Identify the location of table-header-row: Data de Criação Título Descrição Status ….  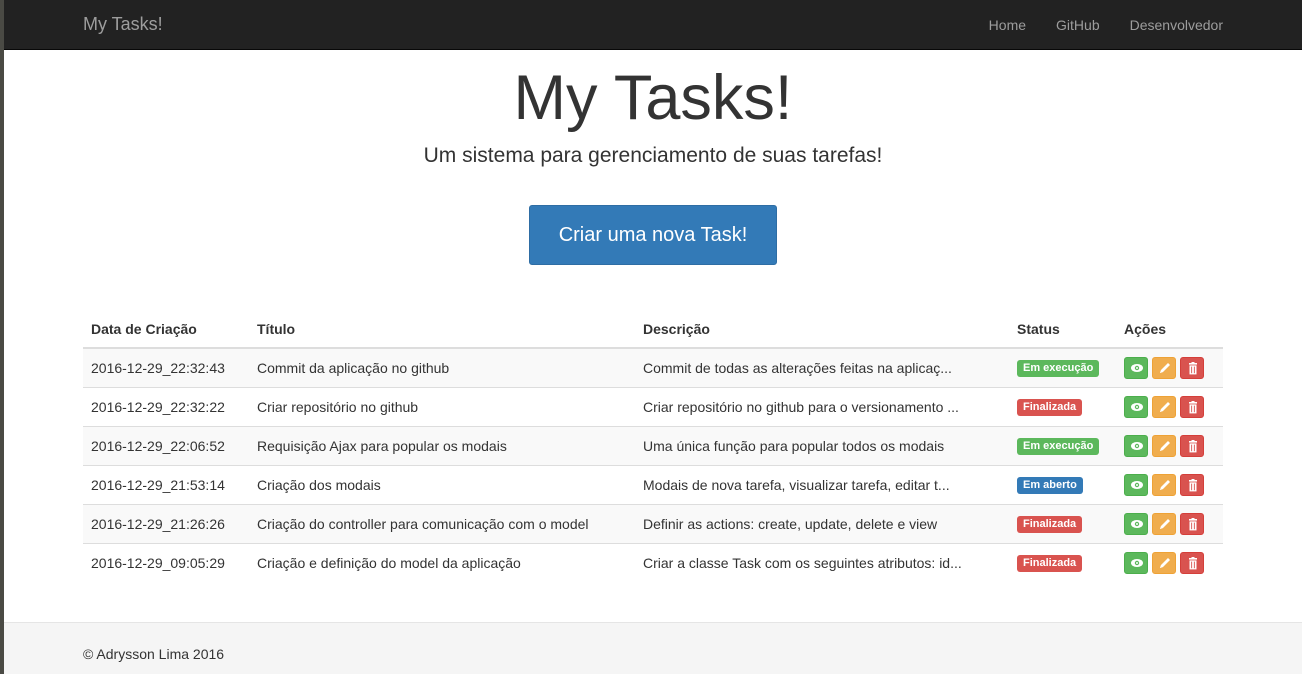
(653, 329).